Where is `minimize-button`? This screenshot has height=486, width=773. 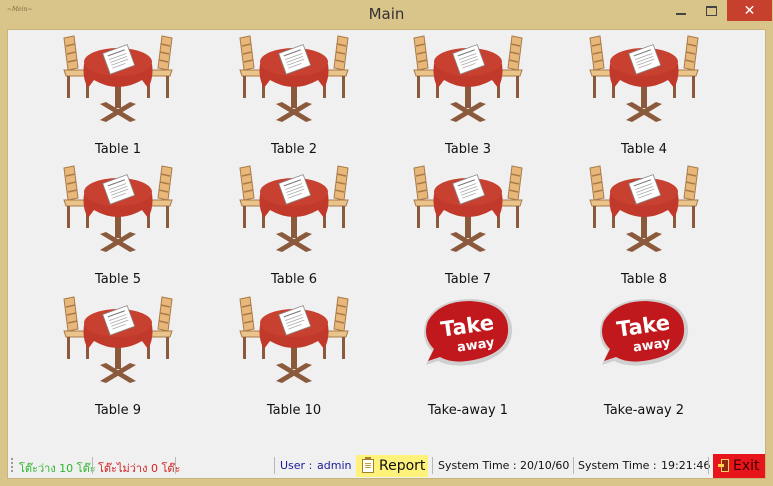 minimize-button is located at coordinates (681, 10).